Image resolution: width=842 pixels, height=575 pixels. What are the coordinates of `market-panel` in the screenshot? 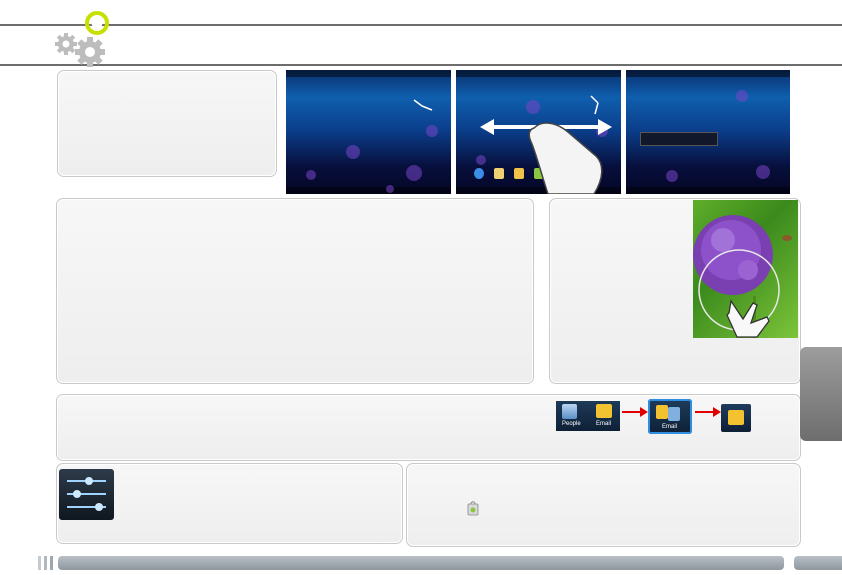 It's located at (603, 505).